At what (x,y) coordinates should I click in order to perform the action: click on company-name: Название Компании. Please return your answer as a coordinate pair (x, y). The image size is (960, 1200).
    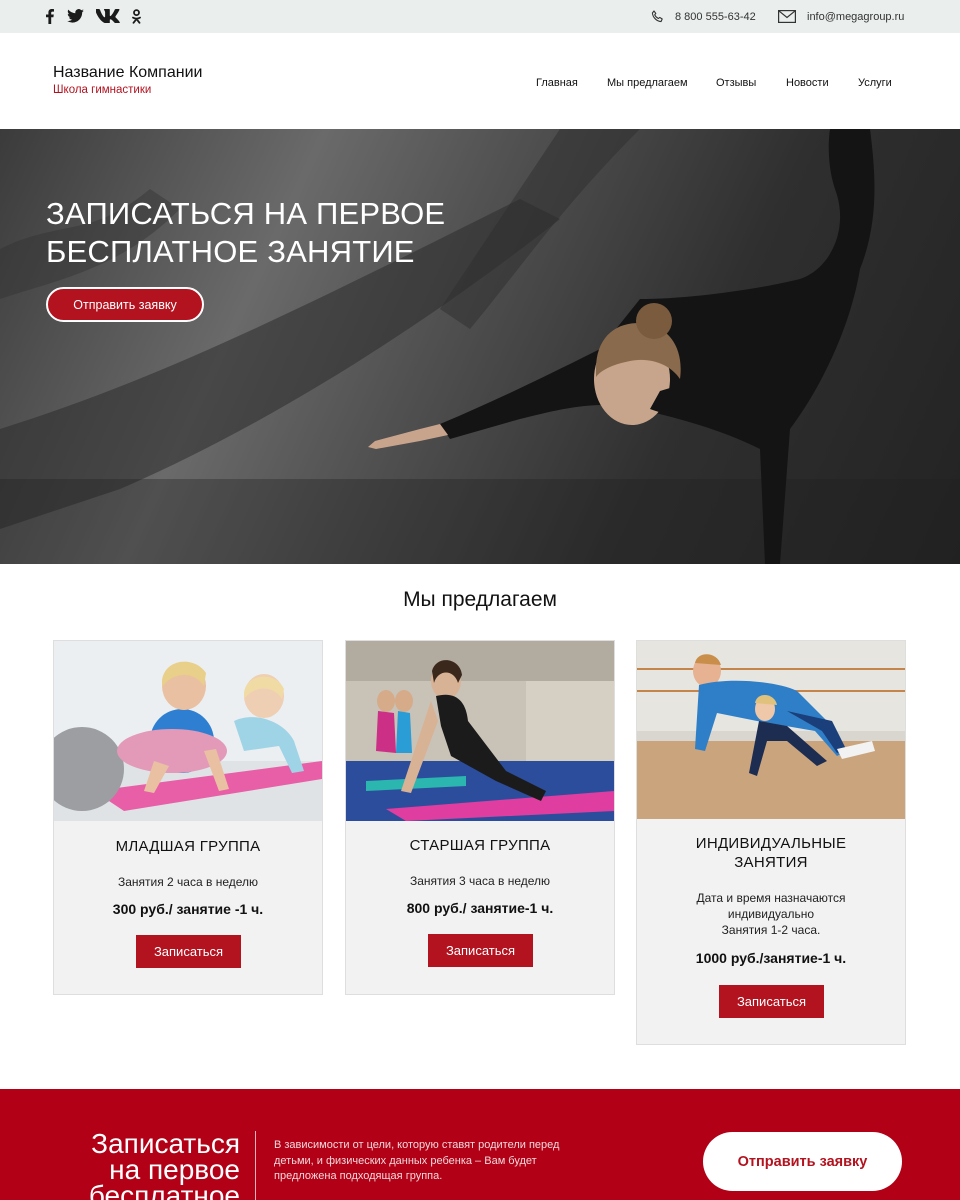
    Looking at the image, I should click on (127, 73).